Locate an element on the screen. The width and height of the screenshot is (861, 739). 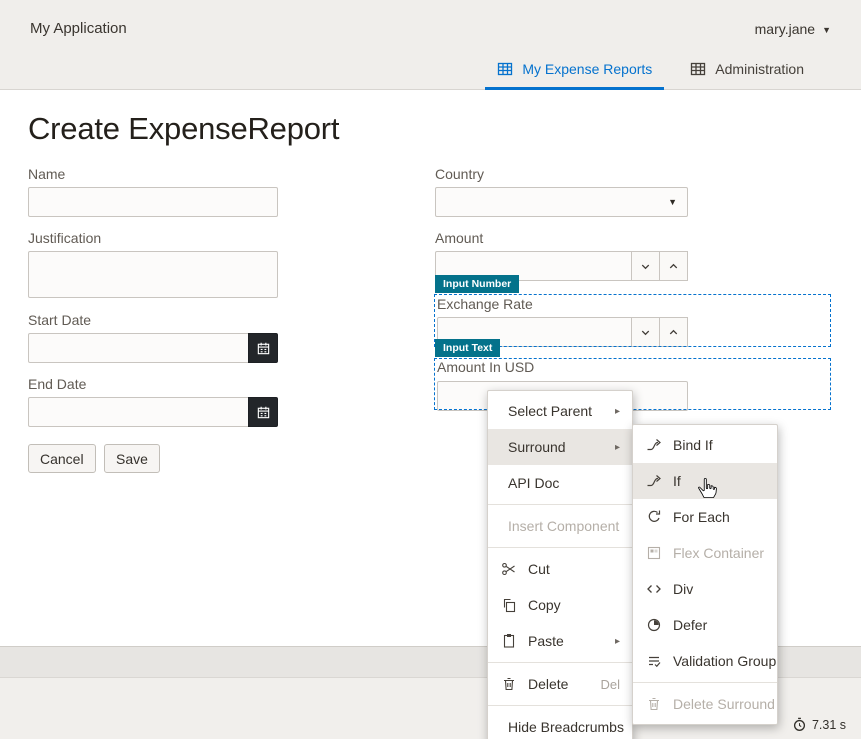
code-icon is located at coordinates (654, 589).